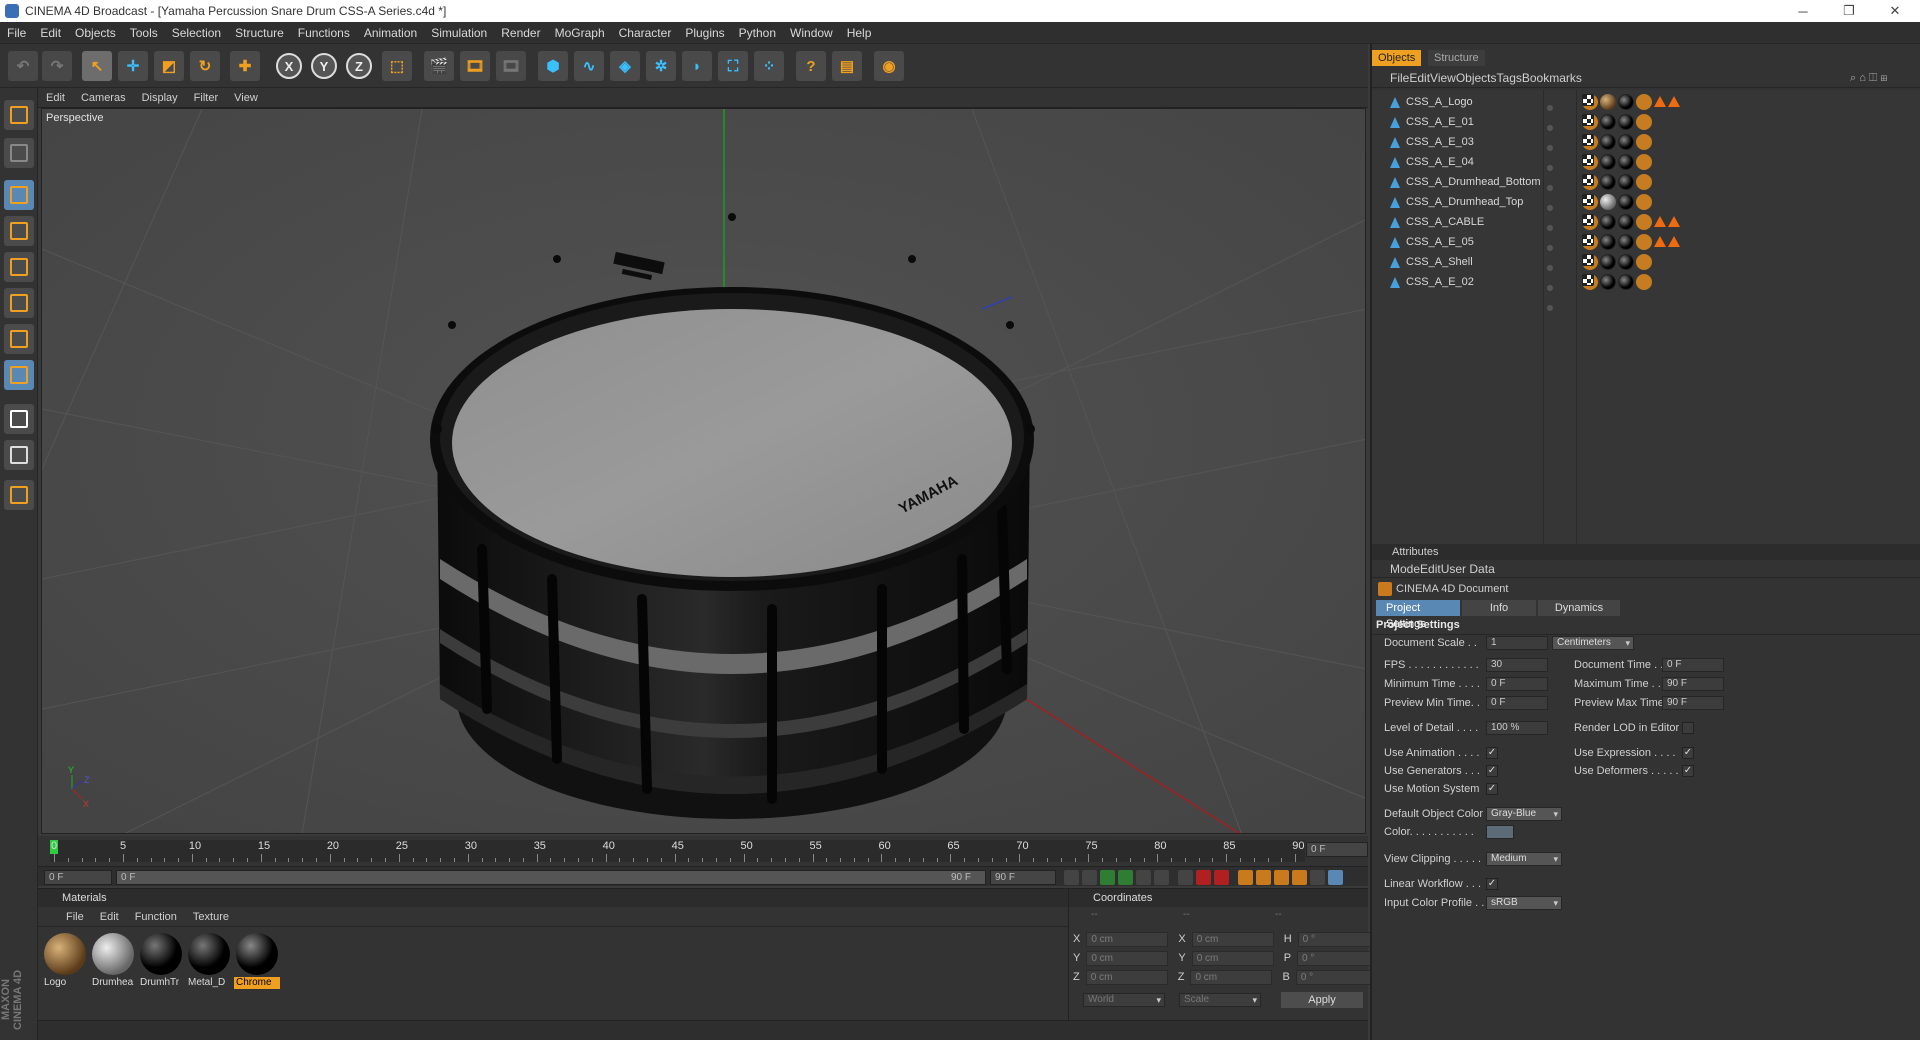 Image resolution: width=1920 pixels, height=1040 pixels. Describe the element at coordinates (19, 419) in the screenshot. I see `checkerboard-icon` at that location.